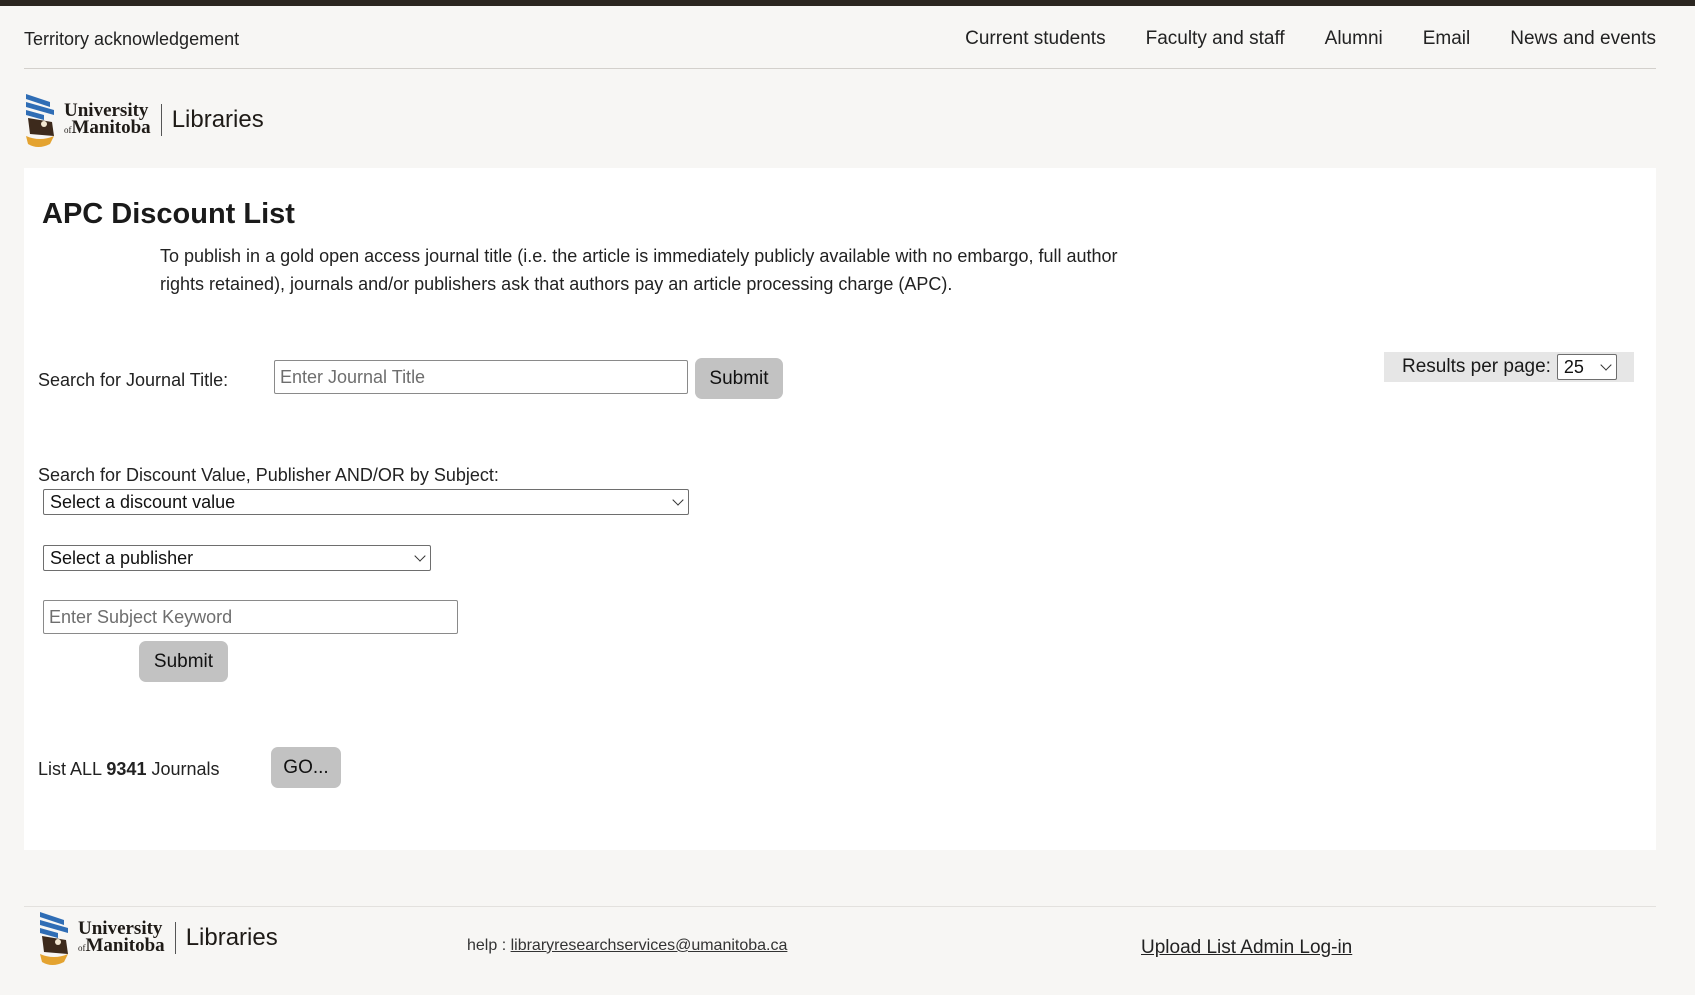 The height and width of the screenshot is (995, 1695). Describe the element at coordinates (131, 39) in the screenshot. I see `territory-acknowledgement-link: Territory acknowledgement` at that location.